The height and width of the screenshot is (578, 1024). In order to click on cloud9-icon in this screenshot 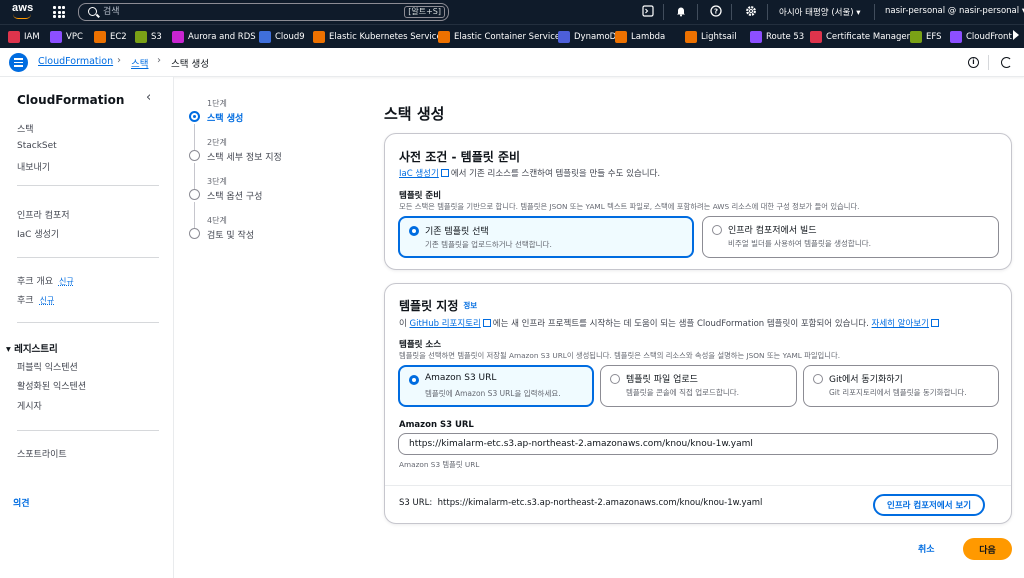, I will do `click(265, 37)`.